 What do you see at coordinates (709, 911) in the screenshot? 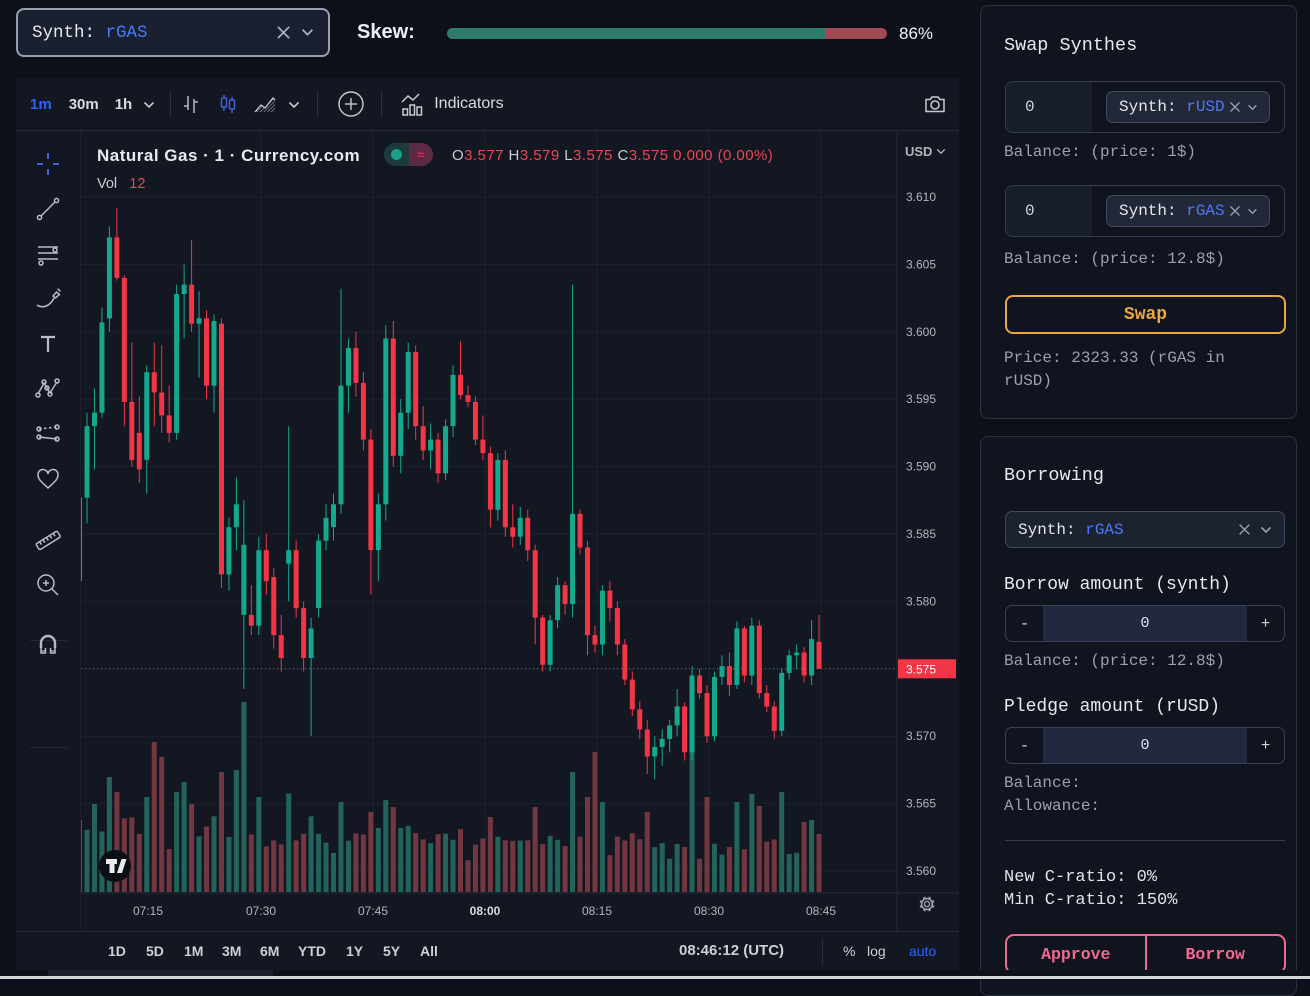
I see `svg-text: 08:30` at bounding box center [709, 911].